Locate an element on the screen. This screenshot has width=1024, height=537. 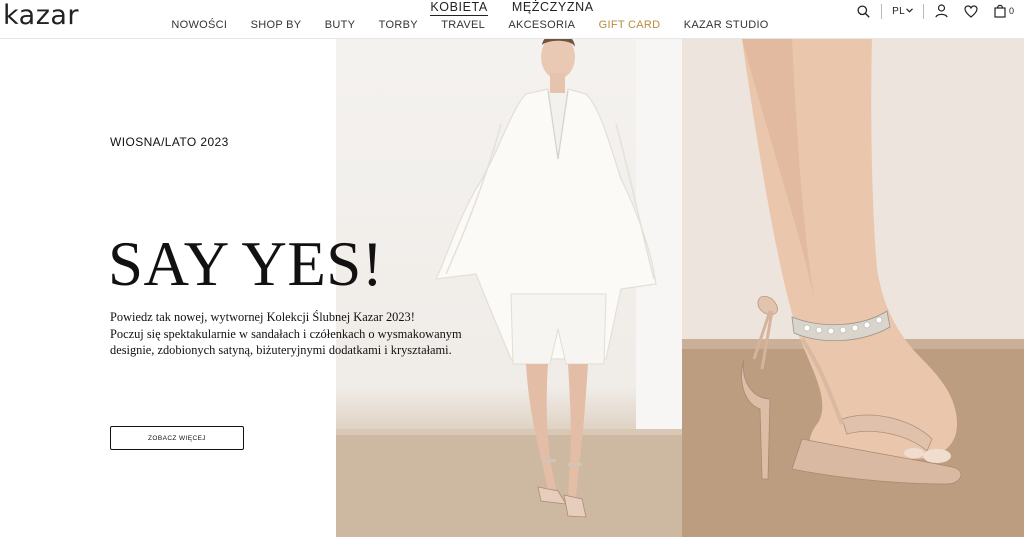
user-icon is located at coordinates (942, 11).